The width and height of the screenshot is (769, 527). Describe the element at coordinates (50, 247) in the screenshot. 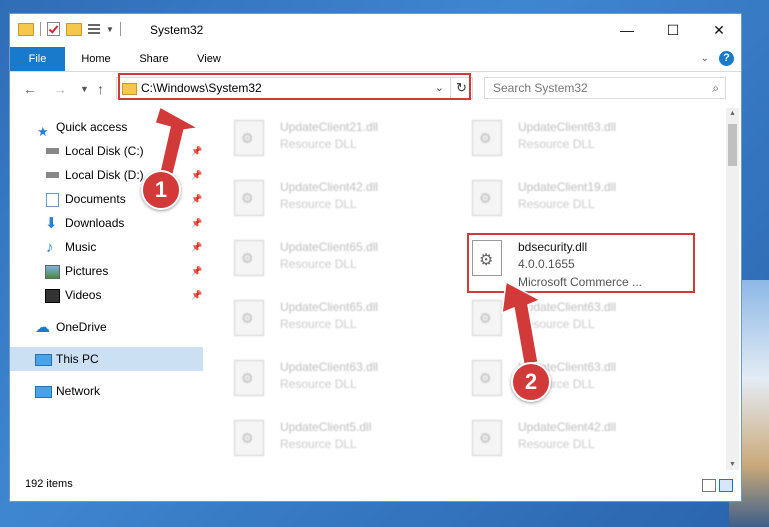

I see `music-icon: ♪` at that location.